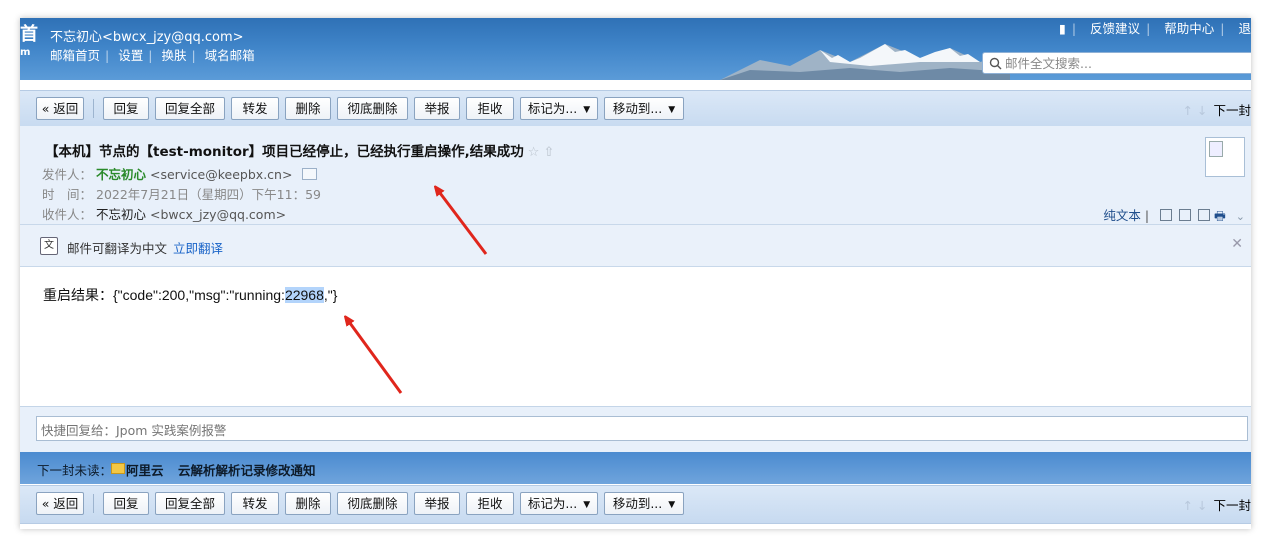 Image resolution: width=1271 pixels, height=551 pixels. What do you see at coordinates (635, 246) in the screenshot?
I see `translate-bar: 文 邮件可翻译为中文 立即翻译 ✕` at bounding box center [635, 246].